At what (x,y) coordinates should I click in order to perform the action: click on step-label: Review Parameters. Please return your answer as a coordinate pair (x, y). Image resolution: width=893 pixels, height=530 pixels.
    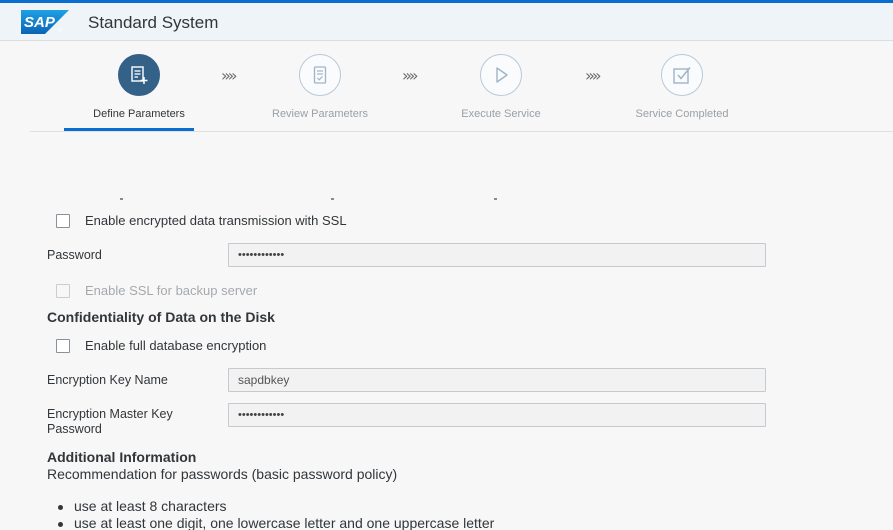
    Looking at the image, I should click on (320, 114).